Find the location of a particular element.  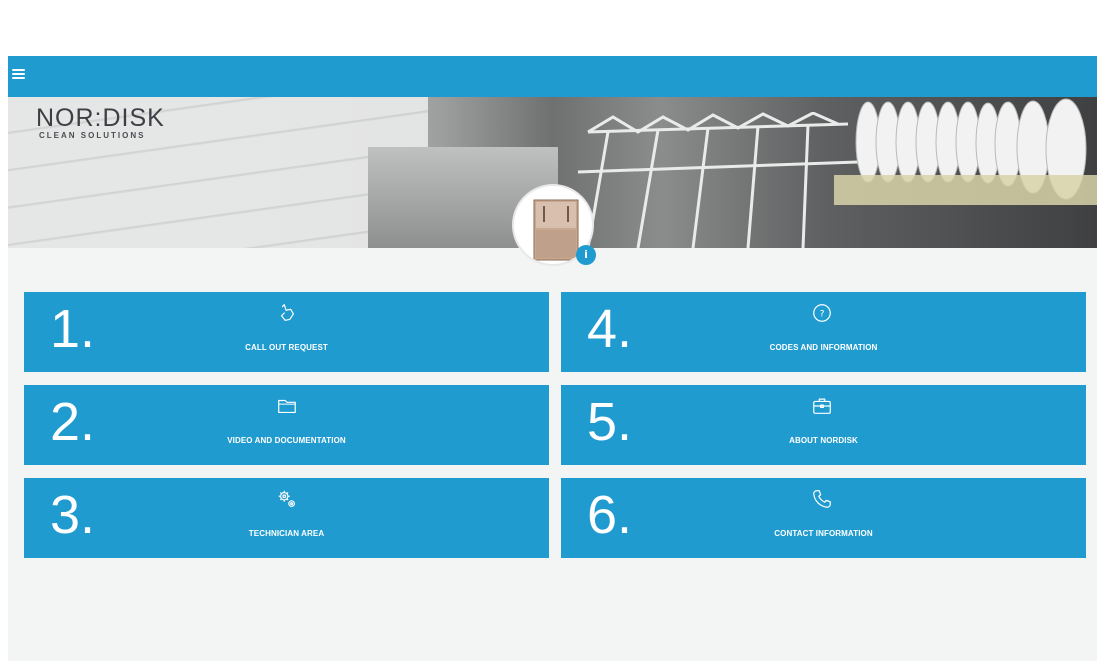

tile-label: CONTACT INFORMATION is located at coordinates (823, 533).